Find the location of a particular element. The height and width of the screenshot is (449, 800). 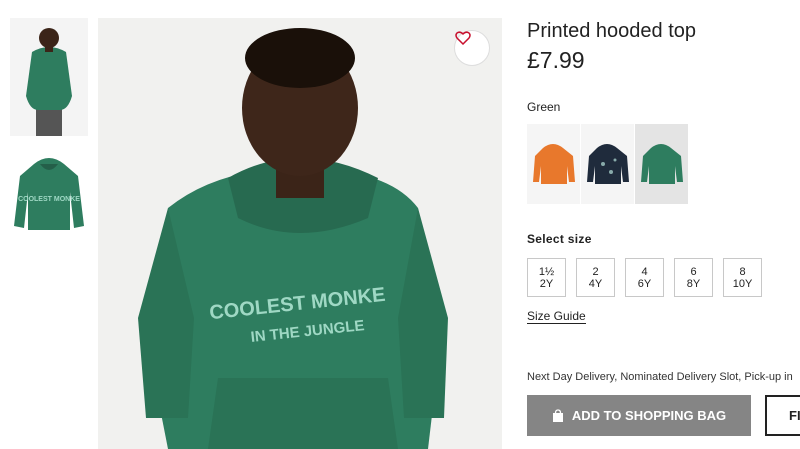

size-guide-link: Size Guide is located at coordinates (556, 316).